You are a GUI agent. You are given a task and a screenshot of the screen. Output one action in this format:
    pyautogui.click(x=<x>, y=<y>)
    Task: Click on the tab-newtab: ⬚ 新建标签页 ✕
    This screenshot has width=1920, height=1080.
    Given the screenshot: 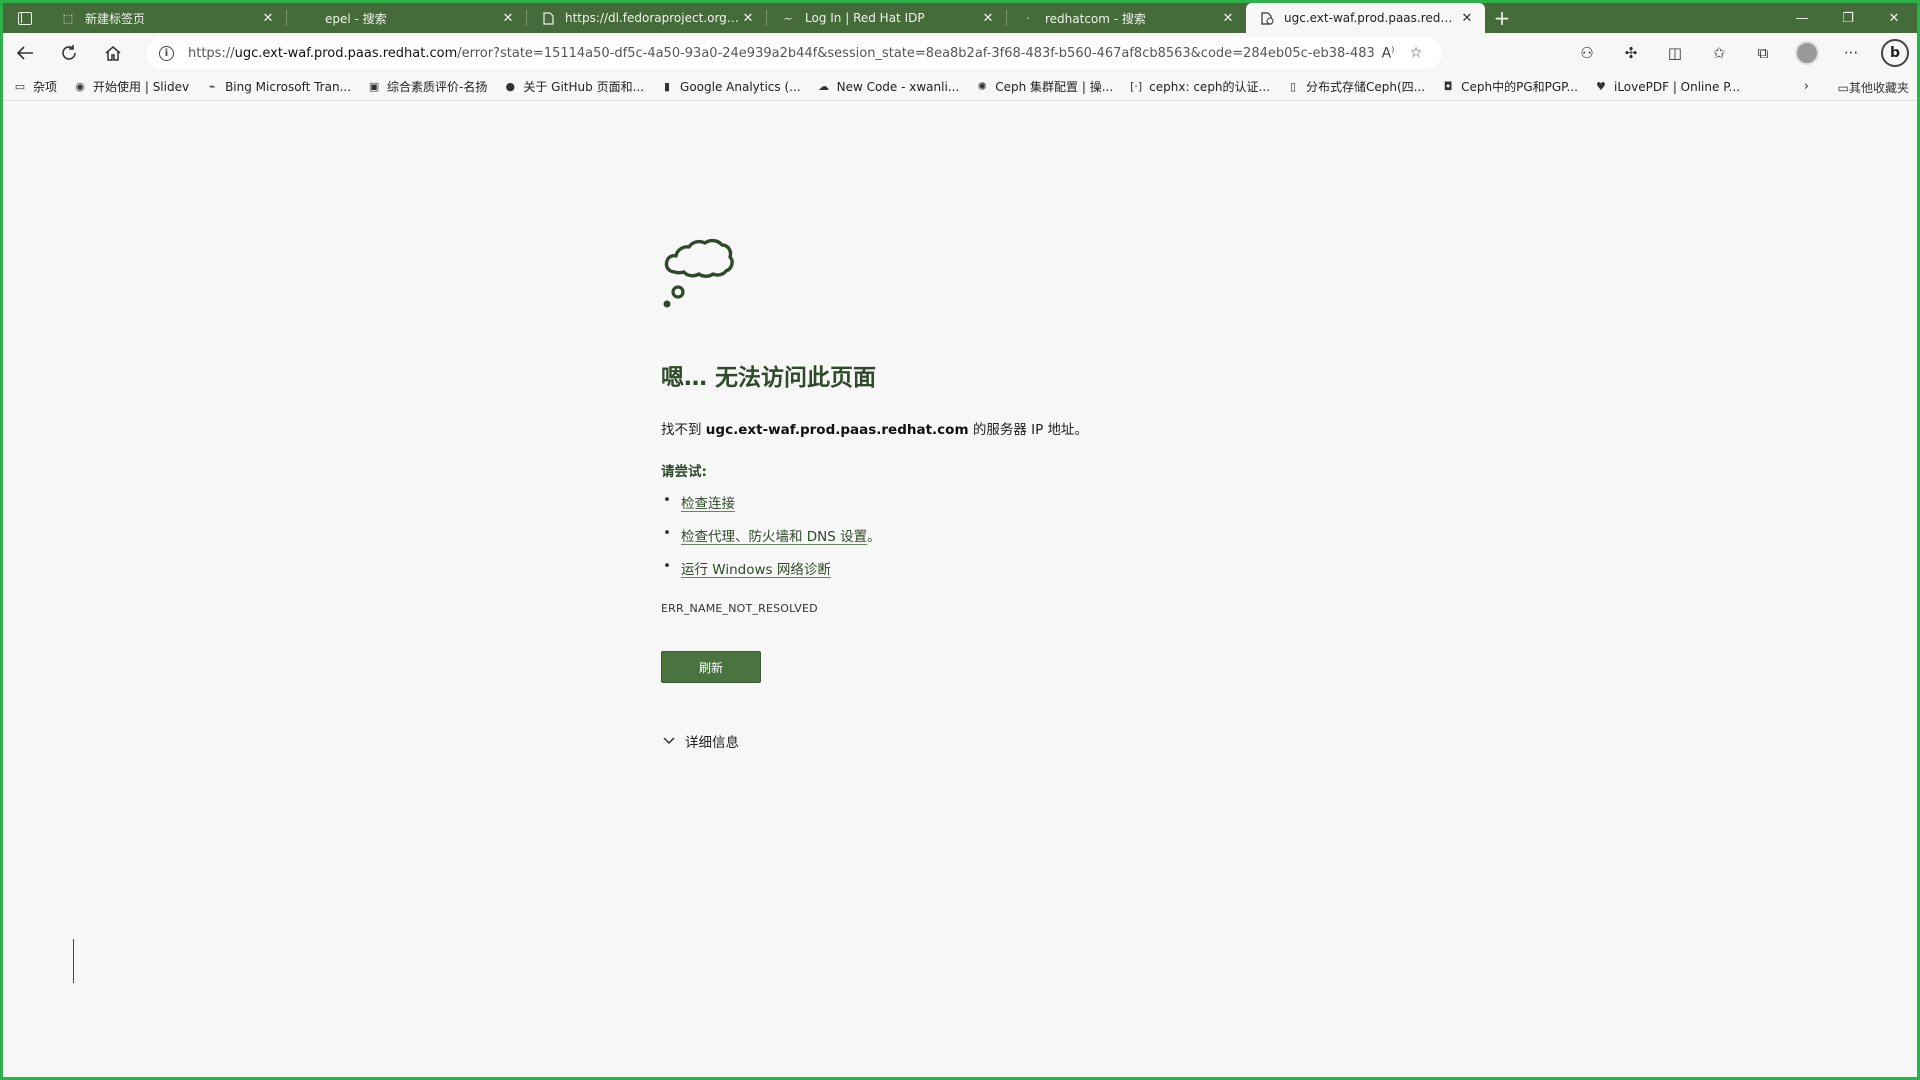 What is the action you would take?
    pyautogui.click(x=166, y=18)
    